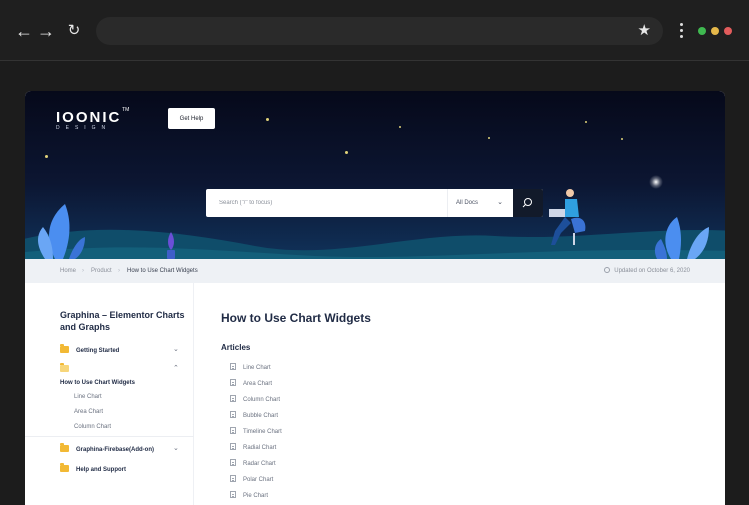 Image resolution: width=749 pixels, height=505 pixels. What do you see at coordinates (109, 436) in the screenshot?
I see `sidebar-divider` at bounding box center [109, 436].